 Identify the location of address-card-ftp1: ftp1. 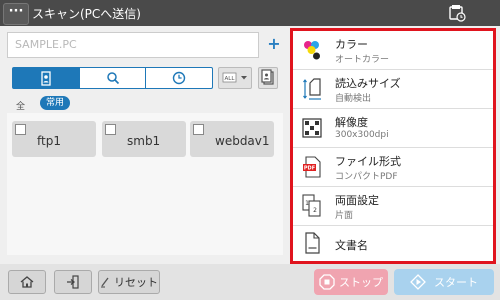
(54, 139).